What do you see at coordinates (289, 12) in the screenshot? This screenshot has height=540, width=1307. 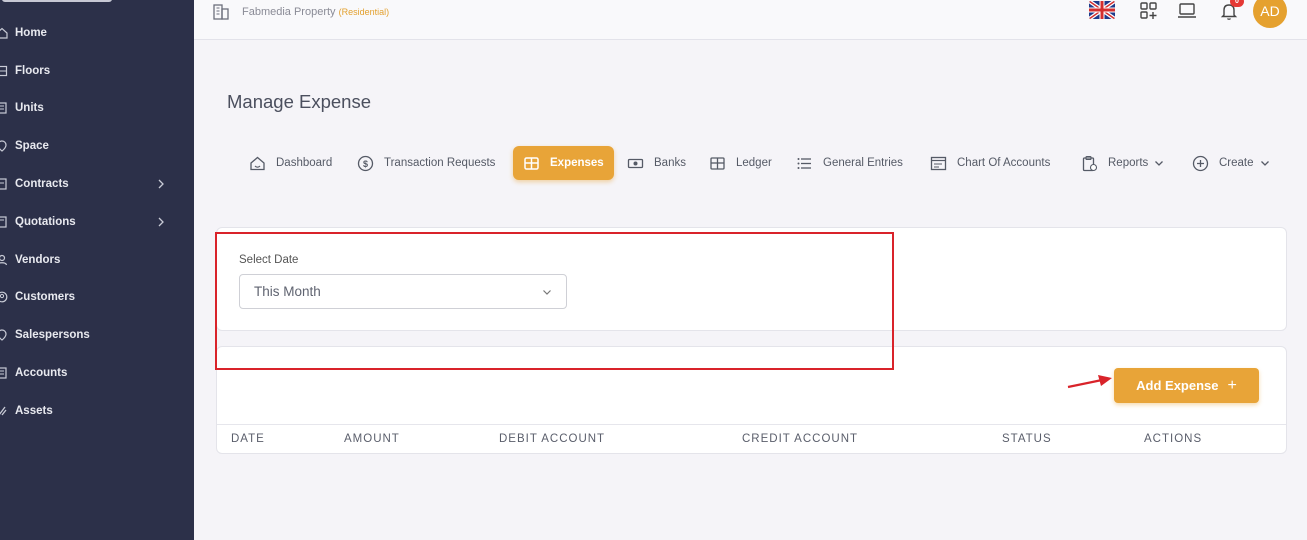 I see `property-name: Fabmedia Property` at bounding box center [289, 12].